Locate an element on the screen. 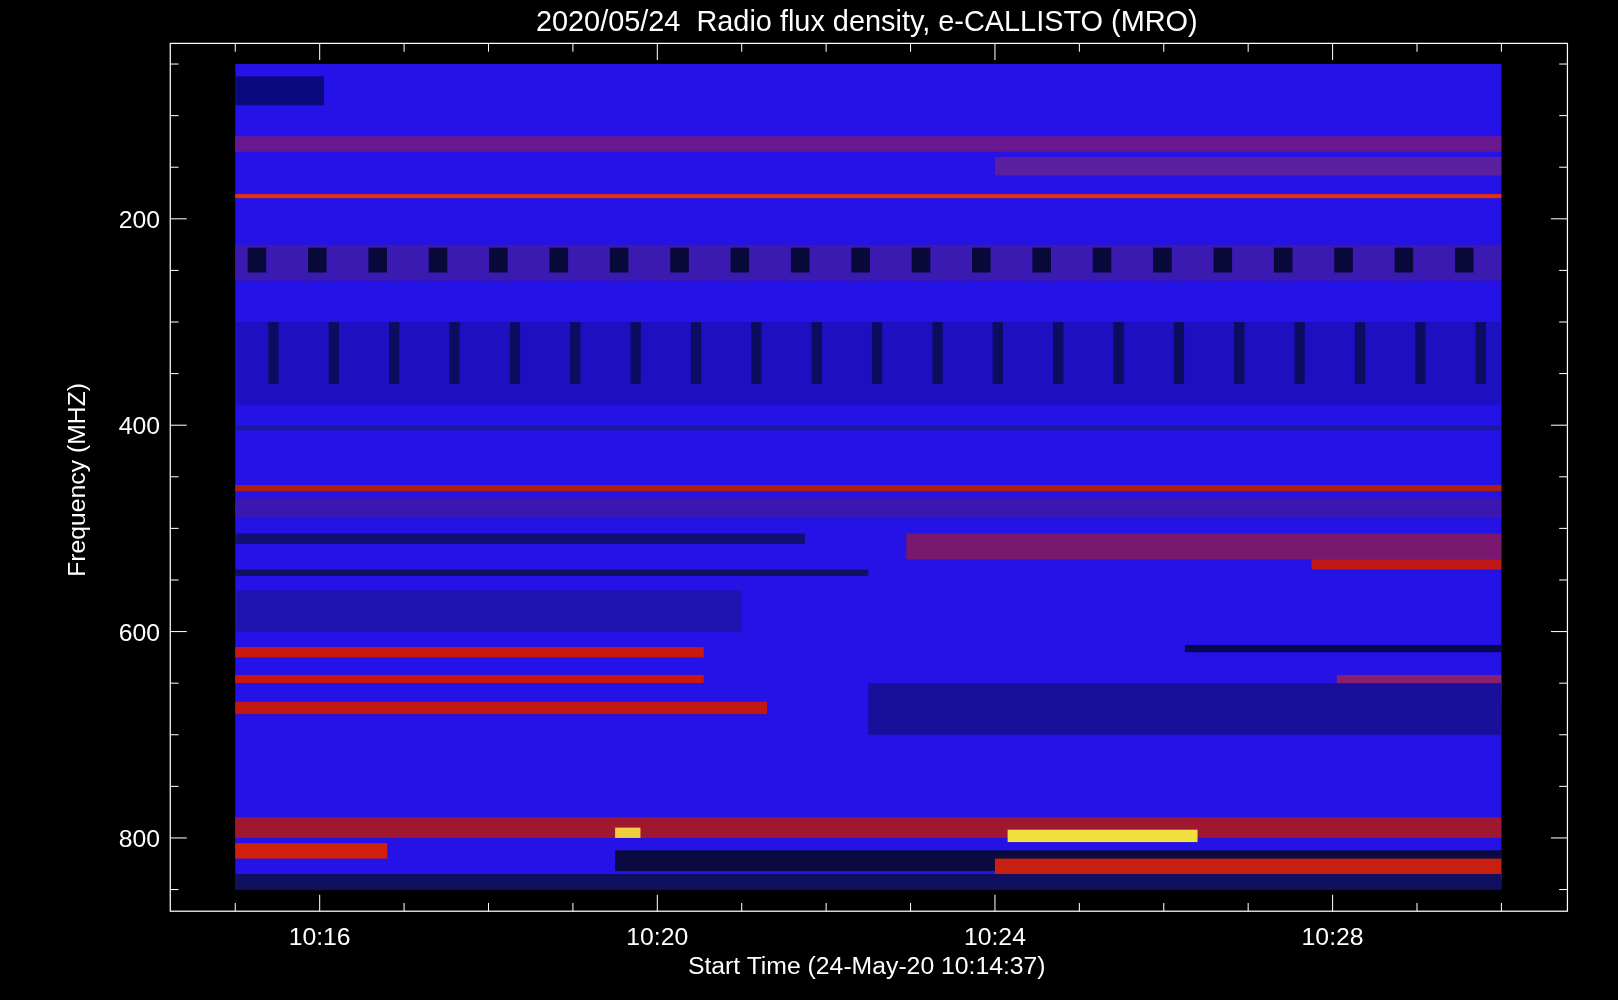 The image size is (1618, 1000). y-tick-label: 400 is located at coordinates (139, 426).